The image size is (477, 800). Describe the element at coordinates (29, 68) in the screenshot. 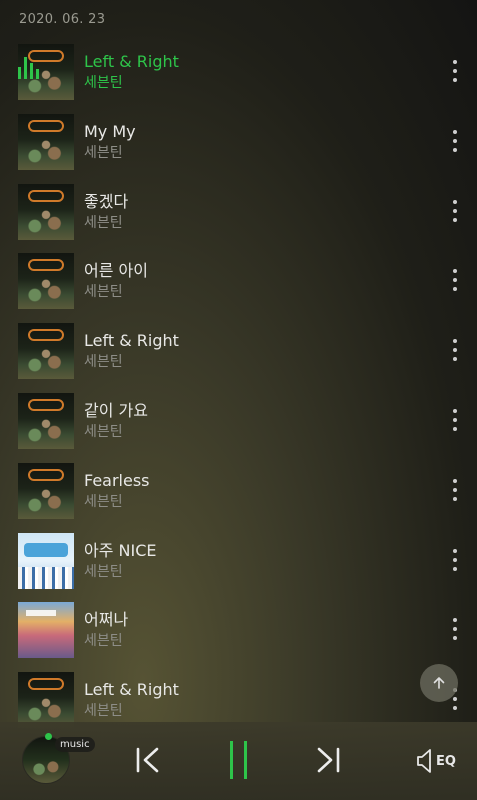

I see `equalizer-bars-icon` at that location.